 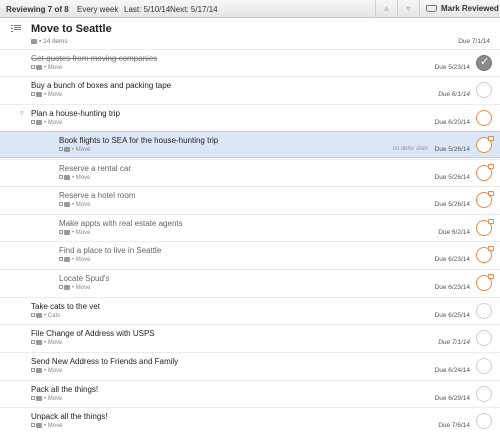 What do you see at coordinates (454, 232) in the screenshot?
I see `task-due-date: Due 6/2/14` at bounding box center [454, 232].